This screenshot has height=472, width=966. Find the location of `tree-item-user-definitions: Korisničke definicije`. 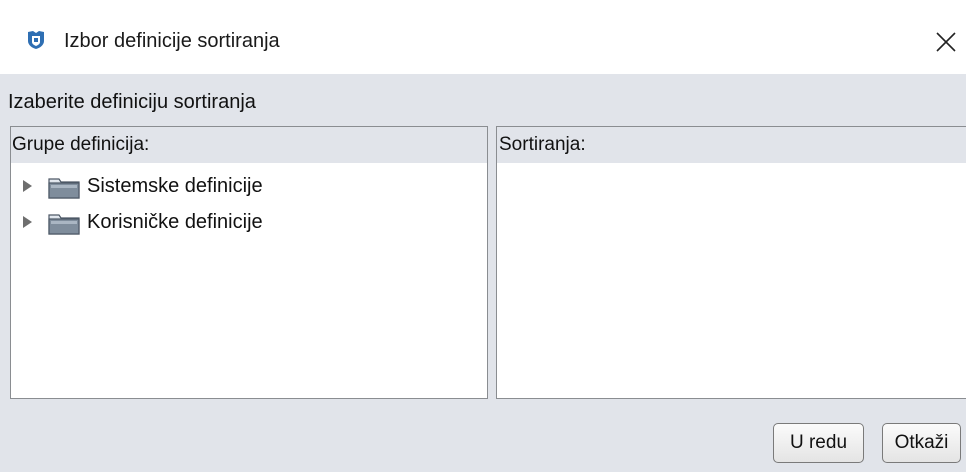

tree-item-user-definitions: Korisničke definicije is located at coordinates (249, 222).